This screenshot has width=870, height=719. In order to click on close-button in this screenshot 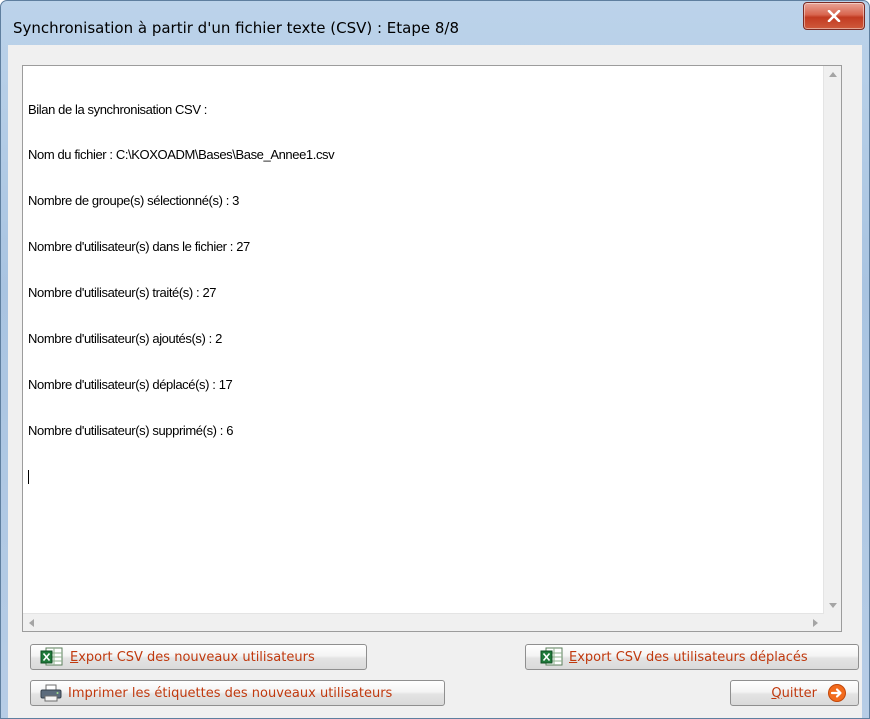, I will do `click(834, 16)`.